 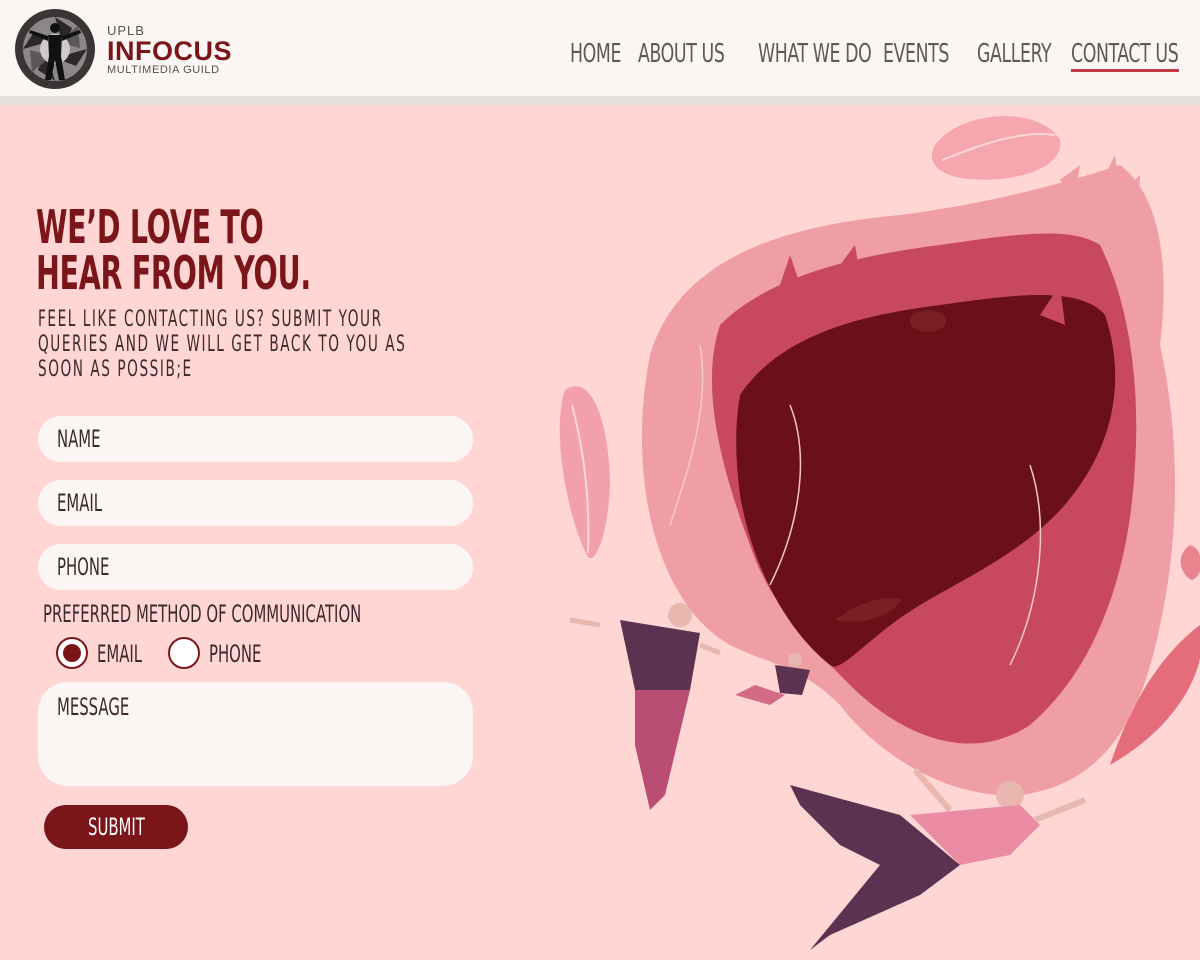 What do you see at coordinates (173, 273) in the screenshot?
I see `headline-line-2: HEAR FROM YOU.` at bounding box center [173, 273].